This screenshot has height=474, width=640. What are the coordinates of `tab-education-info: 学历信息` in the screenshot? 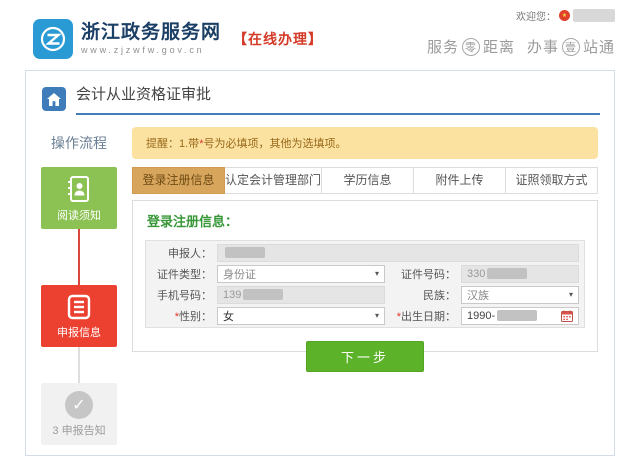 It's located at (368, 180).